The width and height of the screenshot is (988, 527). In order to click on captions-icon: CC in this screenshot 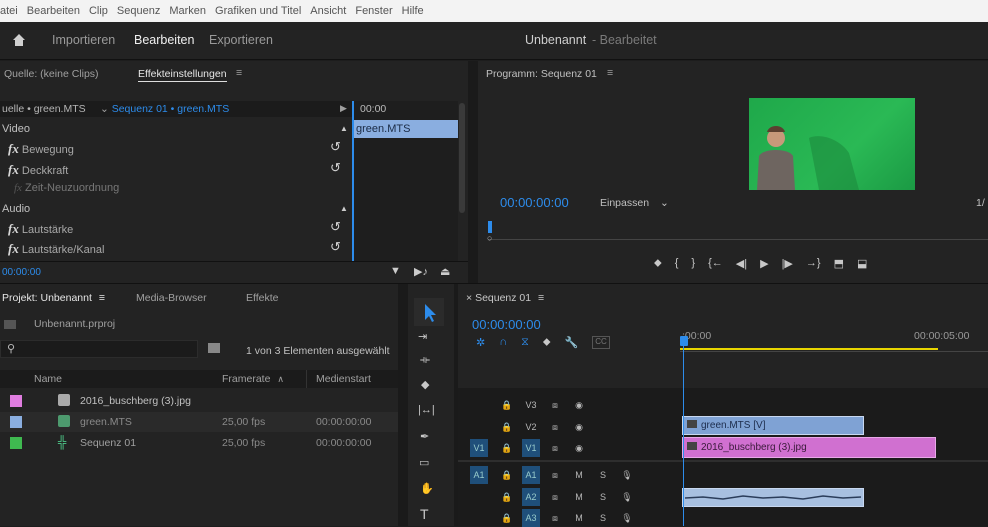, I will do `click(601, 342)`.